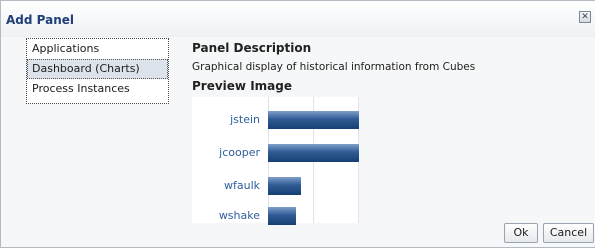 The width and height of the screenshot is (595, 248). Describe the element at coordinates (568, 233) in the screenshot. I see `cancel-button: Cancel` at that location.